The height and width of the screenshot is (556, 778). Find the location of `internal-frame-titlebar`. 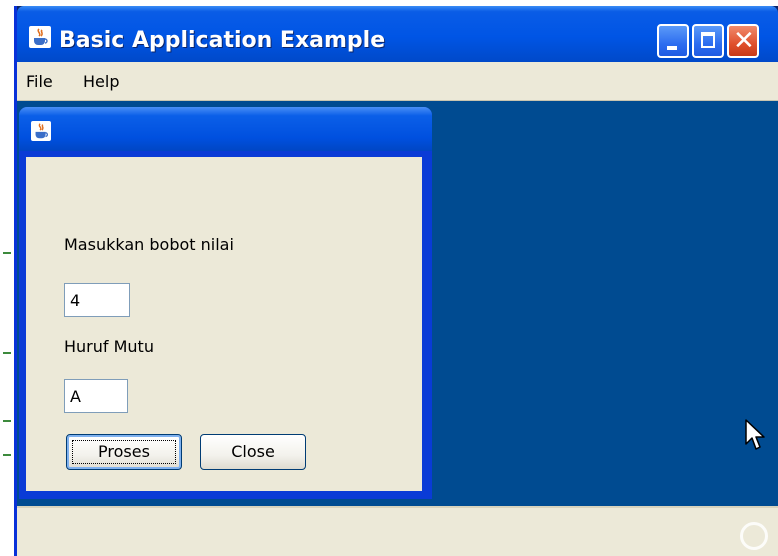

internal-frame-titlebar is located at coordinates (225, 129).